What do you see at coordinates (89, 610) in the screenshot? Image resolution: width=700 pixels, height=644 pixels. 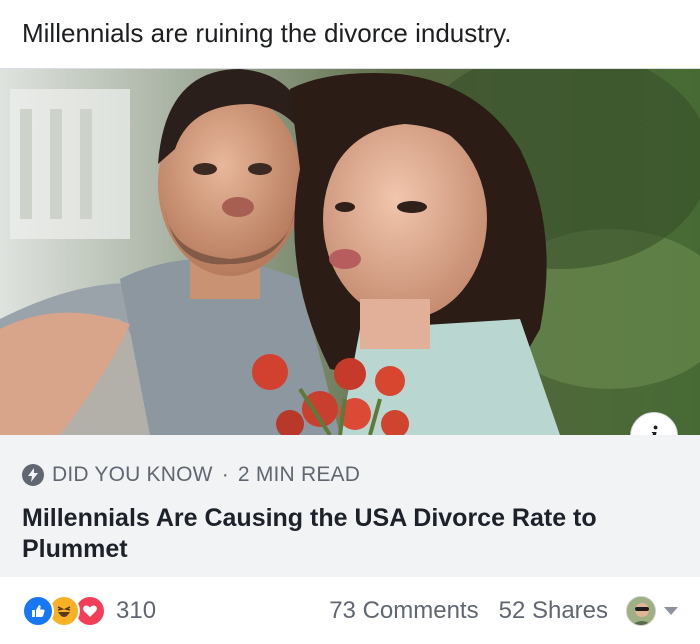 I see `reaction-summary: 310` at bounding box center [89, 610].